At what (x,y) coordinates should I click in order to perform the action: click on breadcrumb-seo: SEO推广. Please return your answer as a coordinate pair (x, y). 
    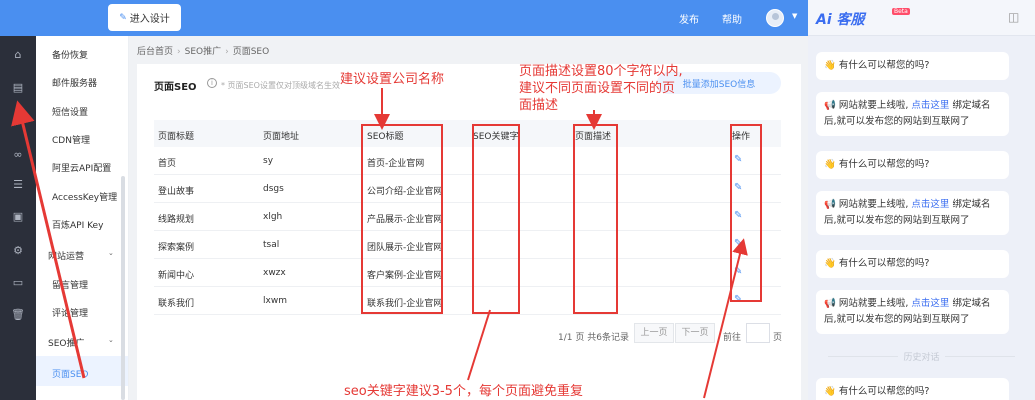
    Looking at the image, I should click on (203, 52).